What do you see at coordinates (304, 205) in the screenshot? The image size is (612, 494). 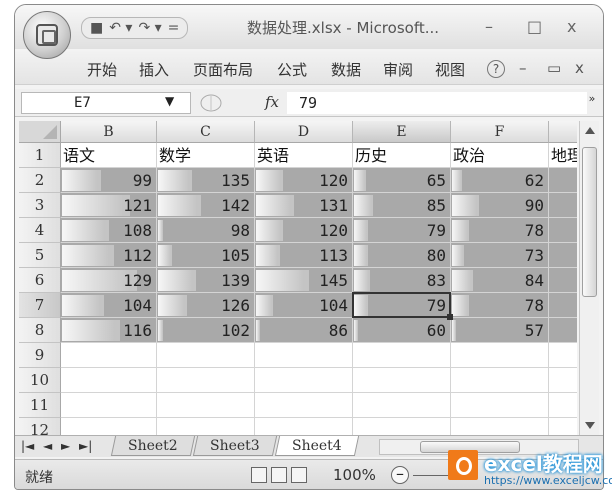 I see `data-cell: 131` at bounding box center [304, 205].